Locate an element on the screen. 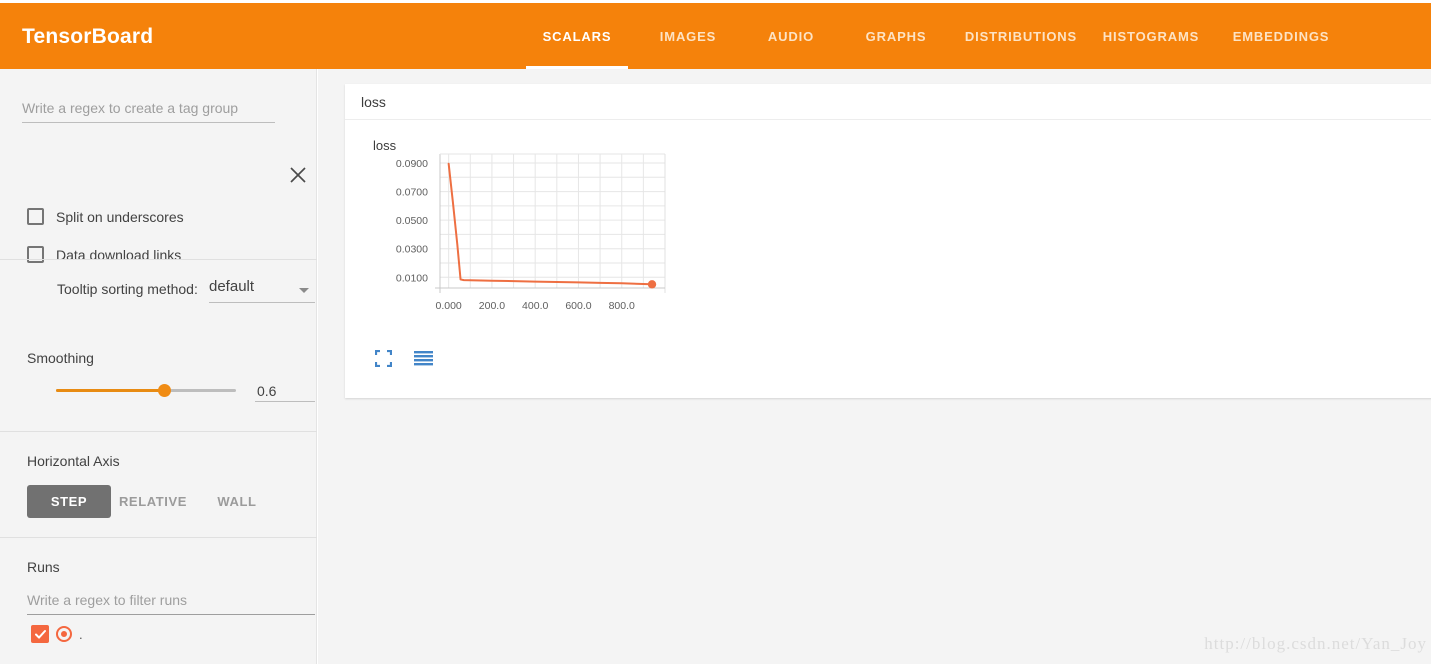  tab-audio: AUDIO is located at coordinates (791, 36).